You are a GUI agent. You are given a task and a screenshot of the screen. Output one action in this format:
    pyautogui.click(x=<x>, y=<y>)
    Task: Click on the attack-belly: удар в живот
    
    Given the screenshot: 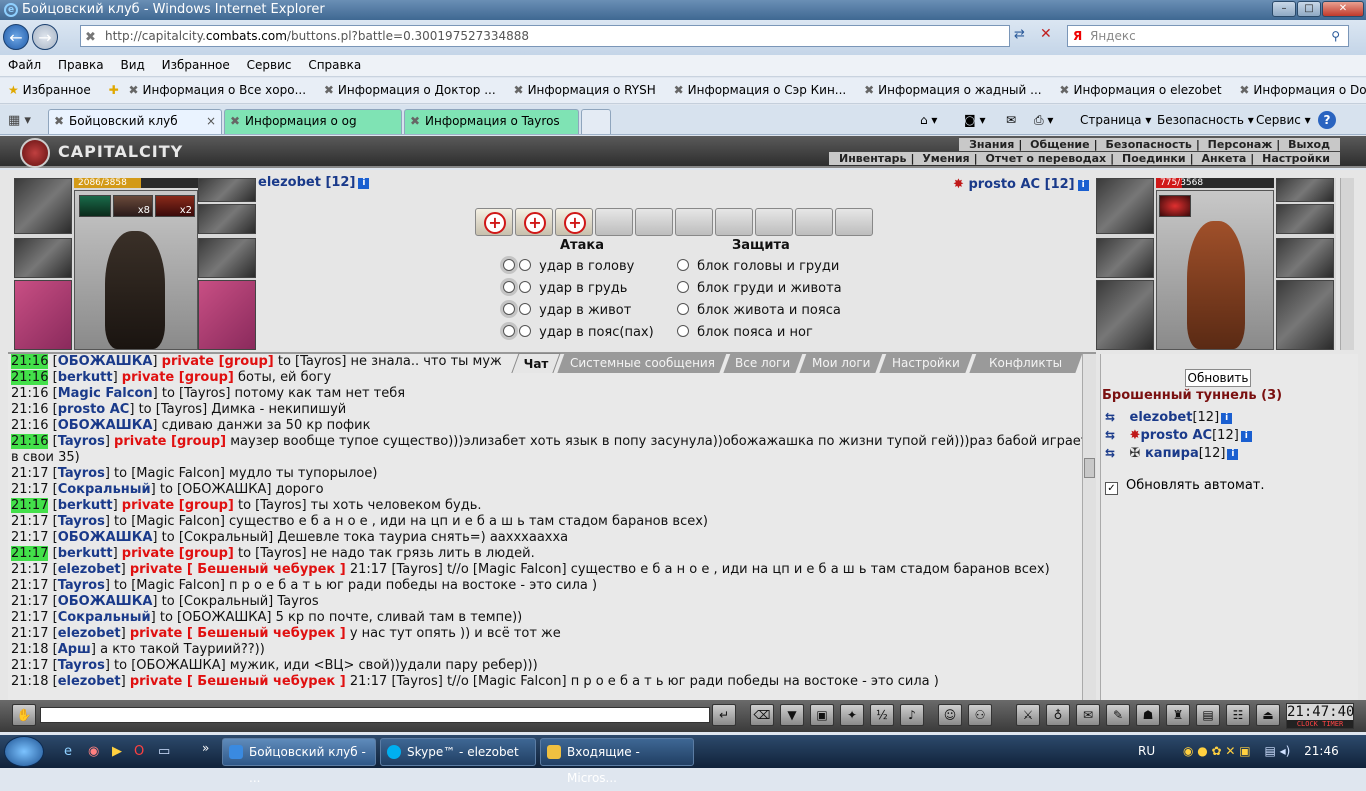 What is the action you would take?
    pyautogui.click(x=567, y=311)
    